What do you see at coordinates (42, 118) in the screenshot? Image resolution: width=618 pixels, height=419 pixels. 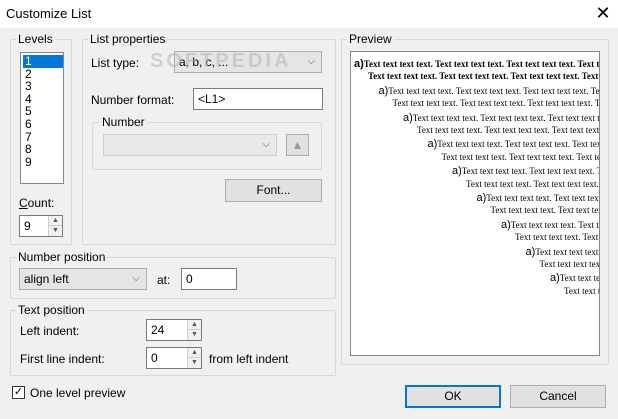 I see `levels-listbox: 123456789` at bounding box center [42, 118].